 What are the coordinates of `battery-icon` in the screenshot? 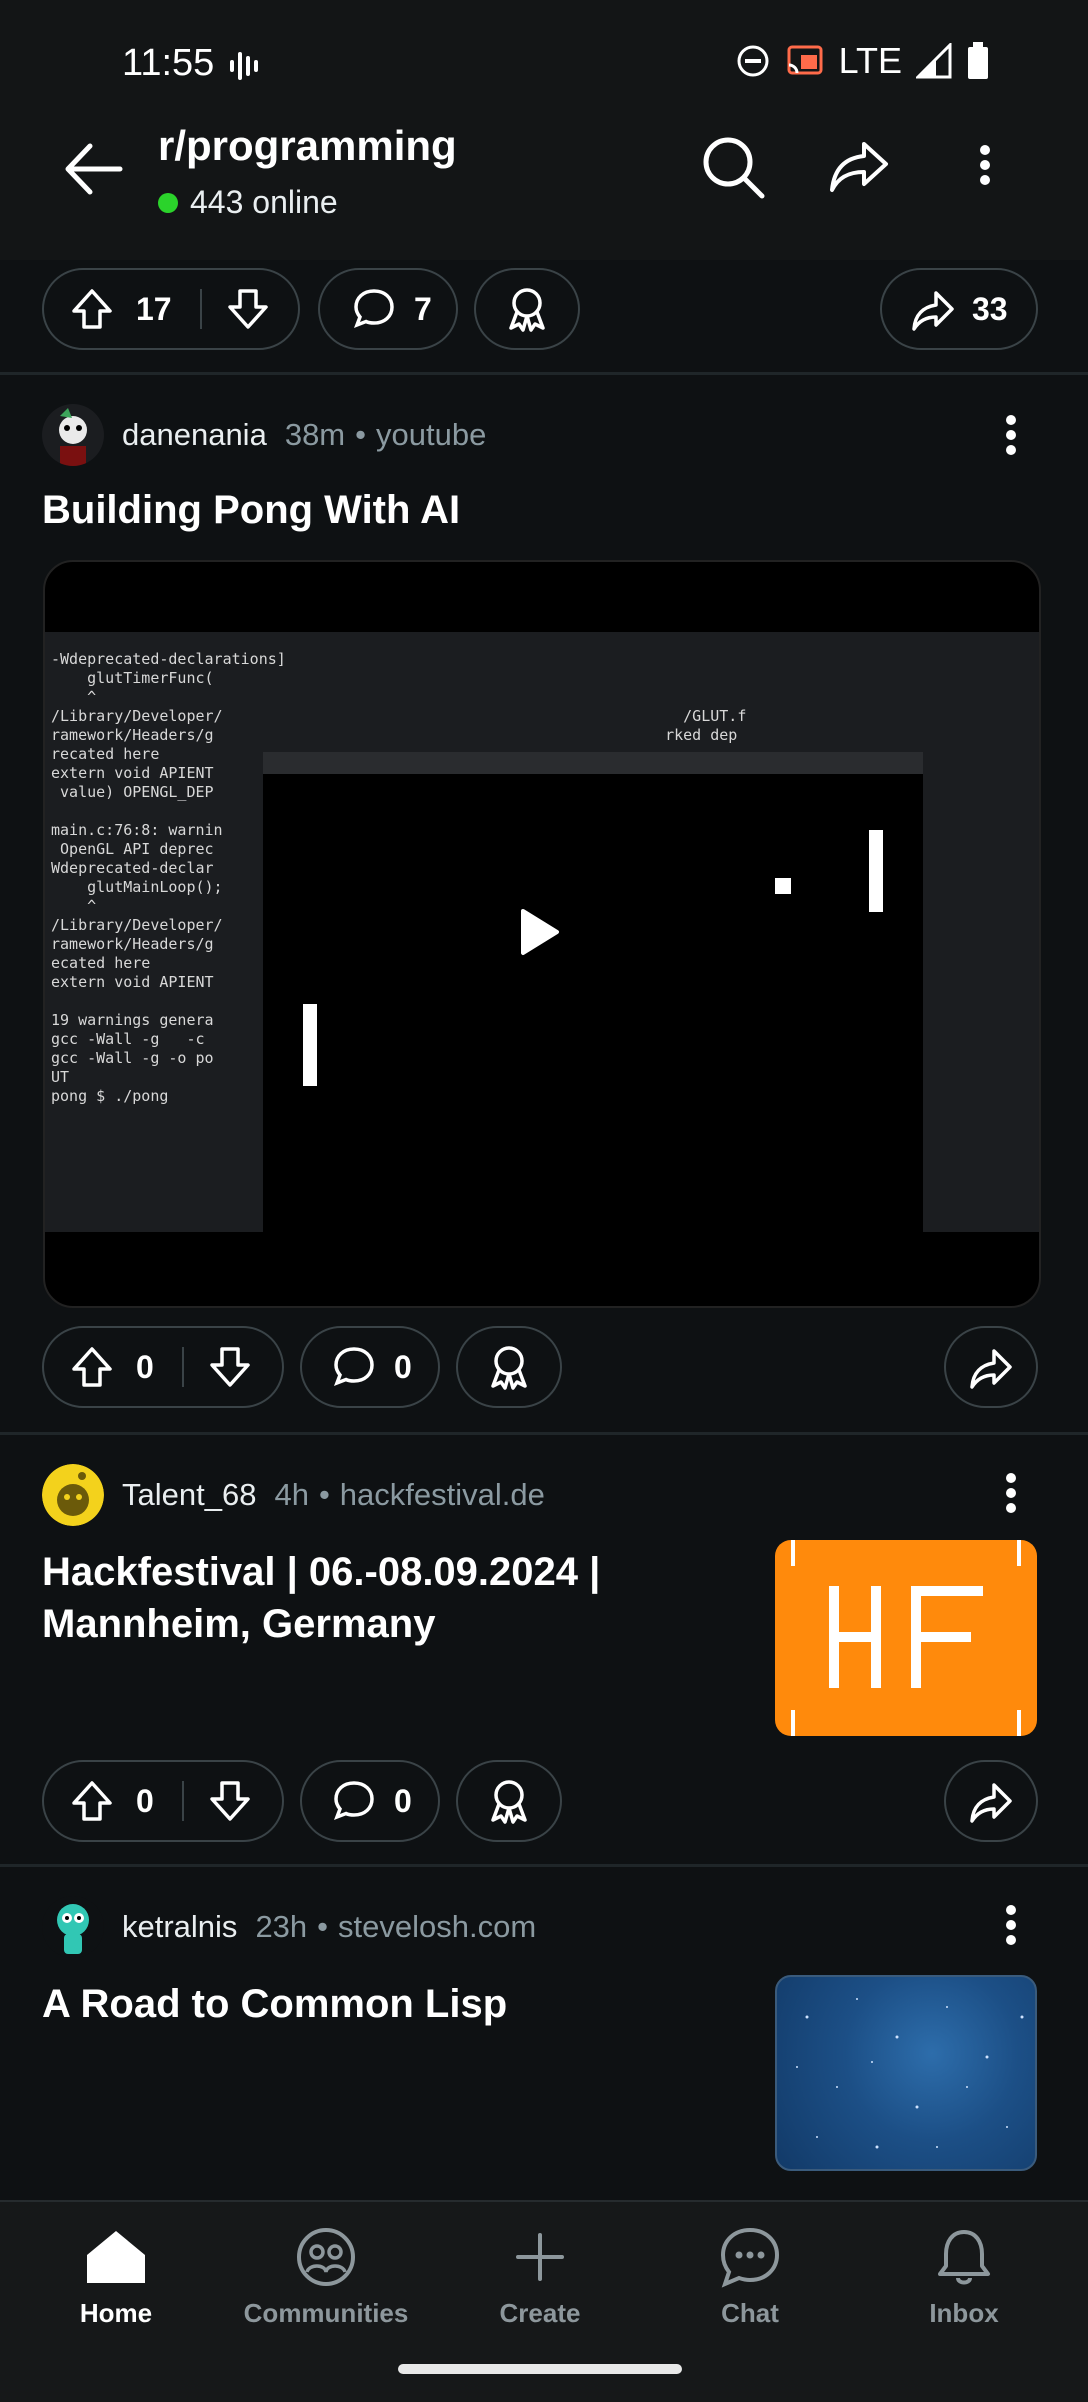 It's located at (978, 60).